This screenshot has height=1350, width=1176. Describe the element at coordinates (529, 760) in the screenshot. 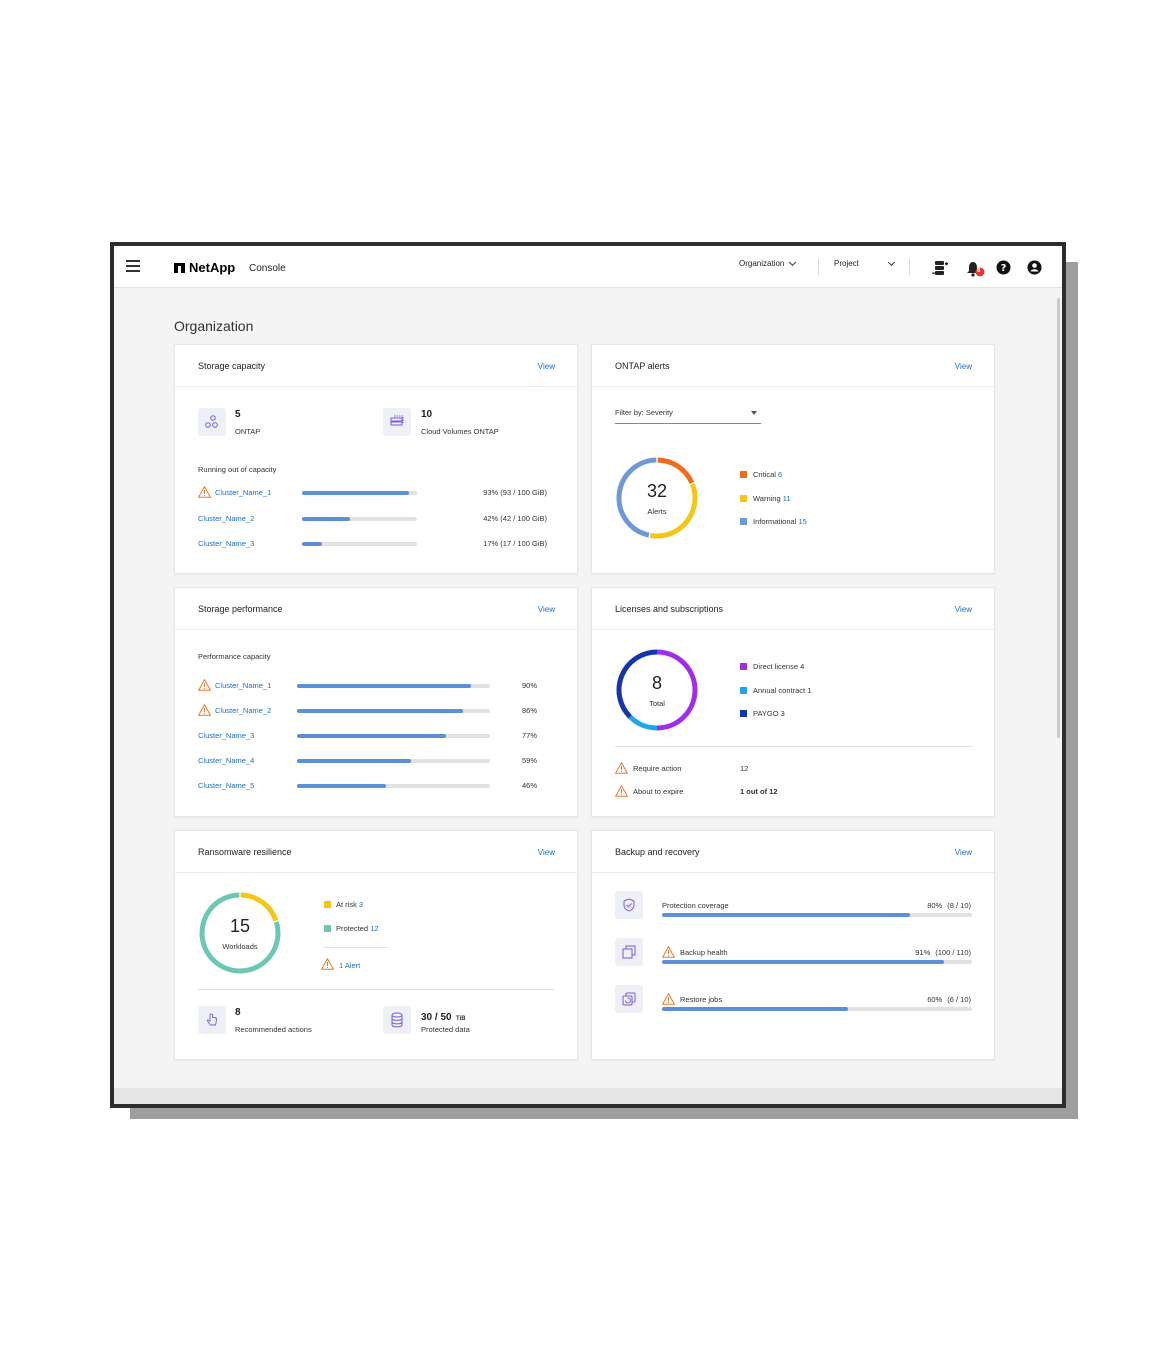

I see `performance-value: 59%` at that location.